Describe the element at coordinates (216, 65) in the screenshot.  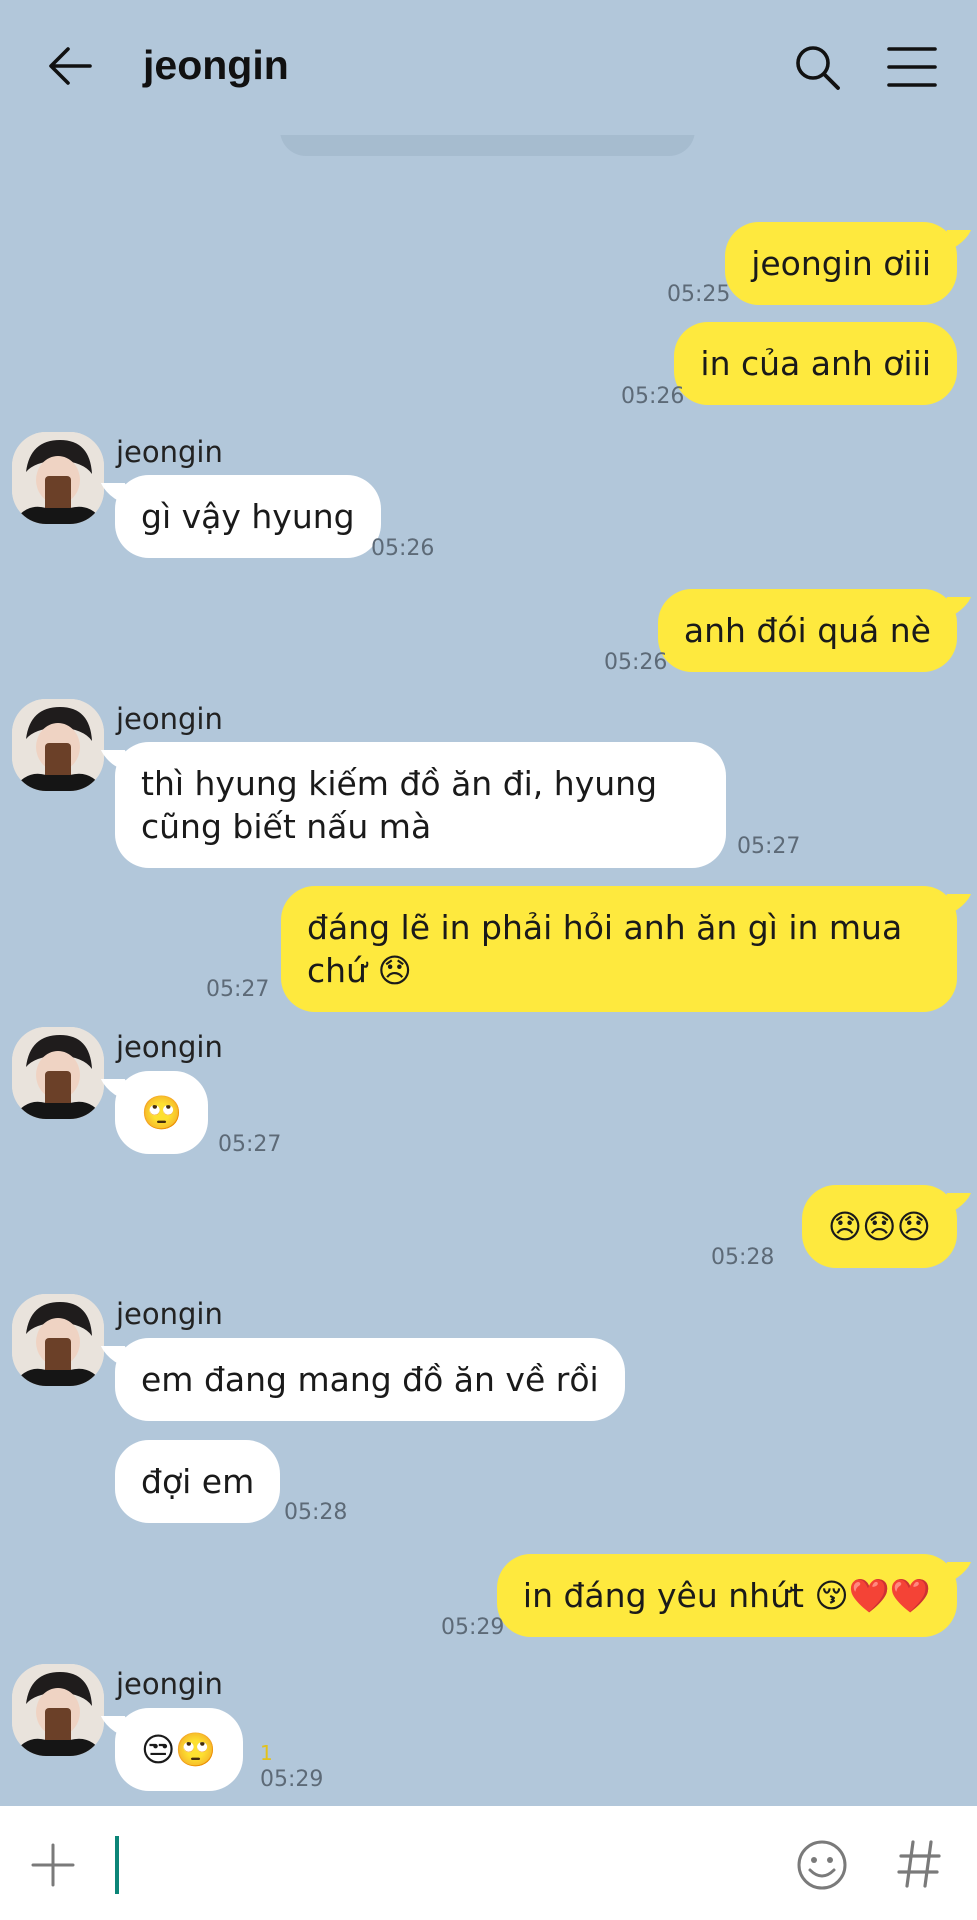
I see `chat-title: jeongin` at that location.